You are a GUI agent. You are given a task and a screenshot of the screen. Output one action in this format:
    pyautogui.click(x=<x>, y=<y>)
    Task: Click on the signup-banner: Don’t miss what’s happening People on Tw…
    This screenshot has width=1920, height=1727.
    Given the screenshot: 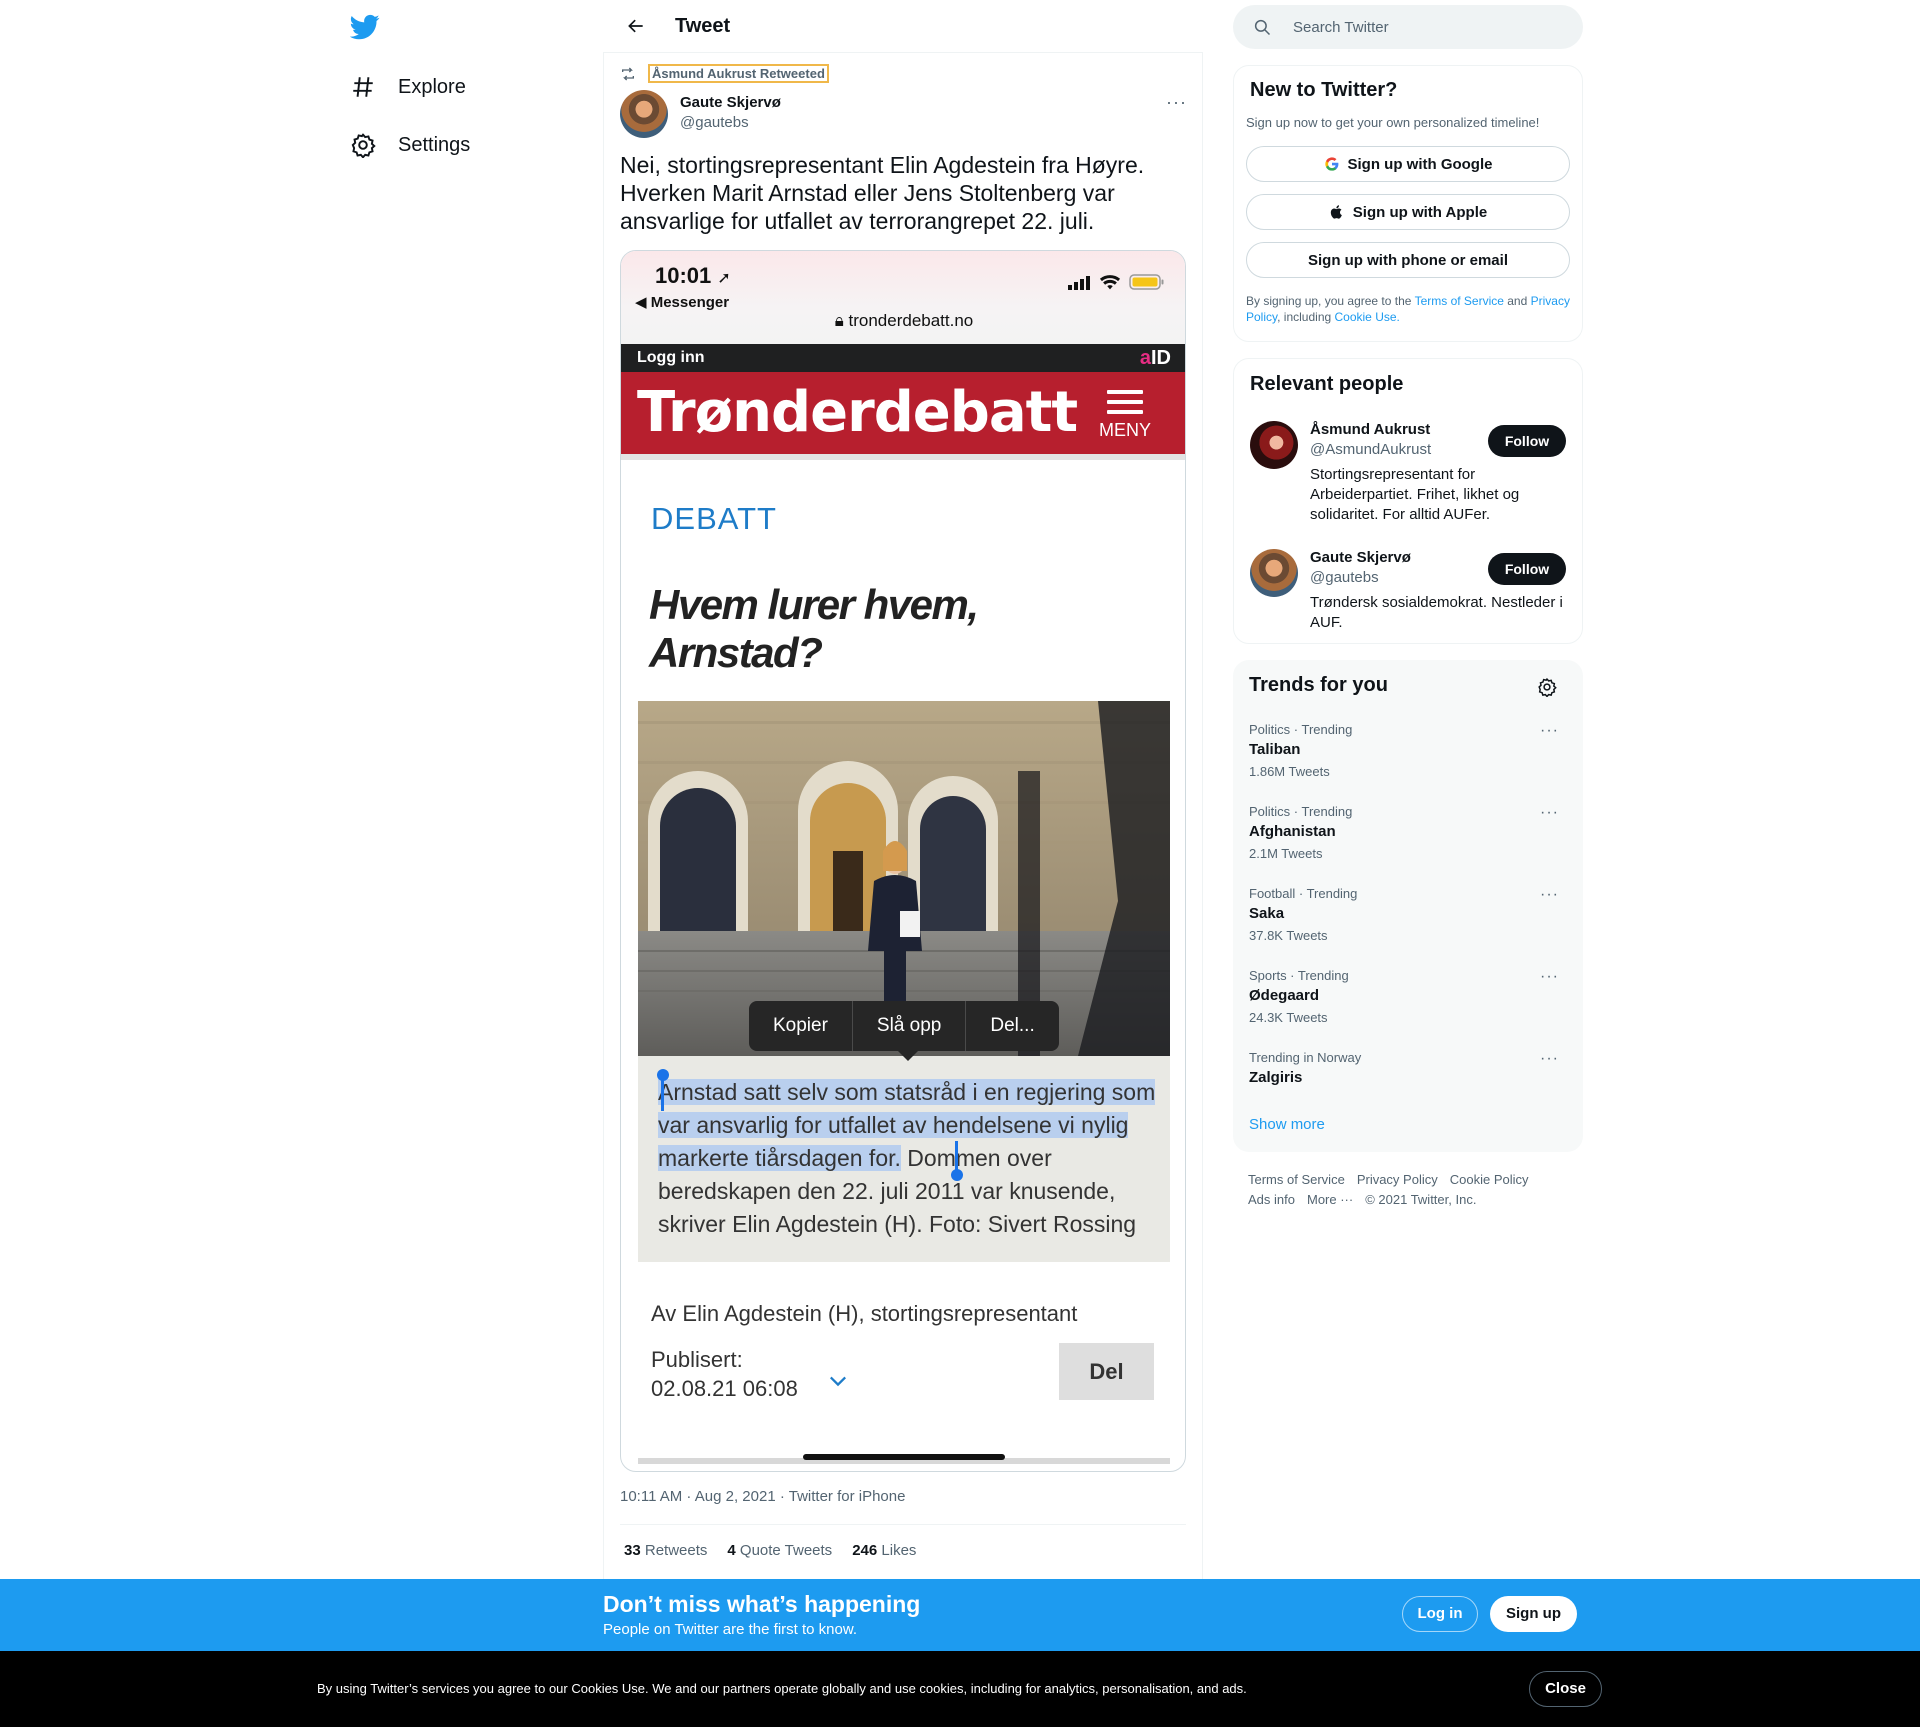 What is the action you would take?
    pyautogui.click(x=960, y=1615)
    